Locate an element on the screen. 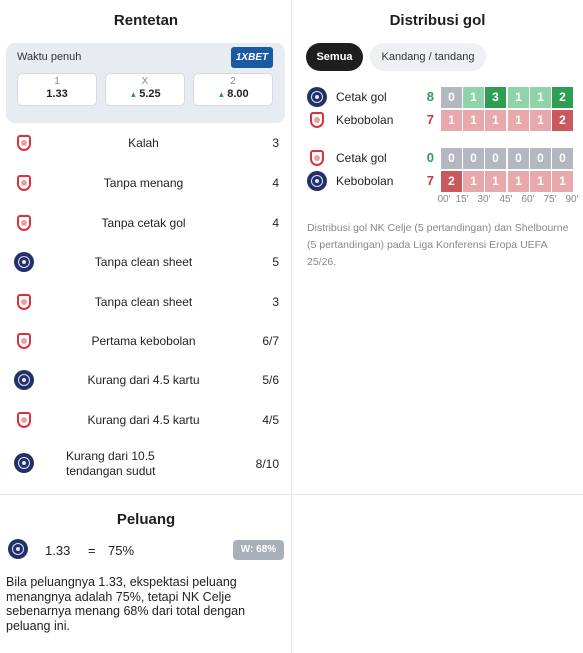 The image size is (583, 653). goal-interval-cell: 3 is located at coordinates (495, 97).